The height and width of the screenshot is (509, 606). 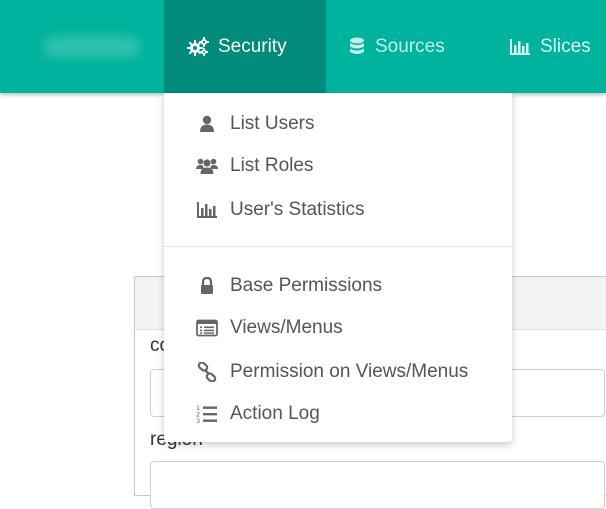 I want to click on list-window-icon, so click(x=207, y=328).